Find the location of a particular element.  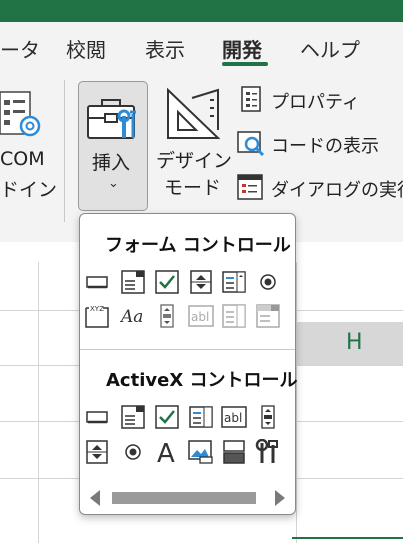

form-spin-button-icon is located at coordinates (201, 282).